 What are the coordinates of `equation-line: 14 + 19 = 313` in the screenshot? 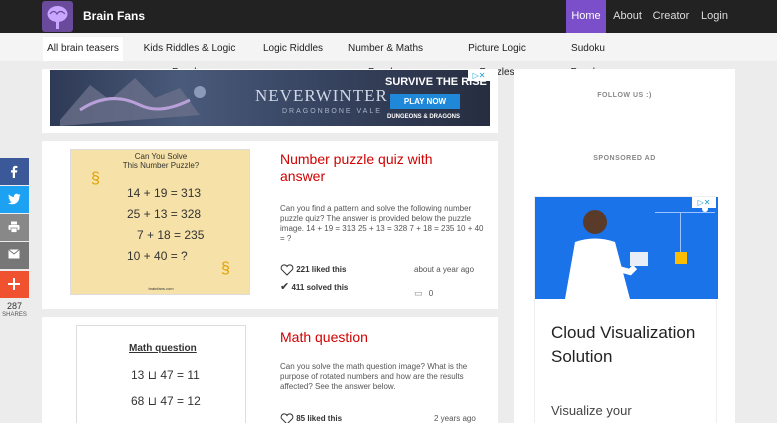 It's located at (164, 193).